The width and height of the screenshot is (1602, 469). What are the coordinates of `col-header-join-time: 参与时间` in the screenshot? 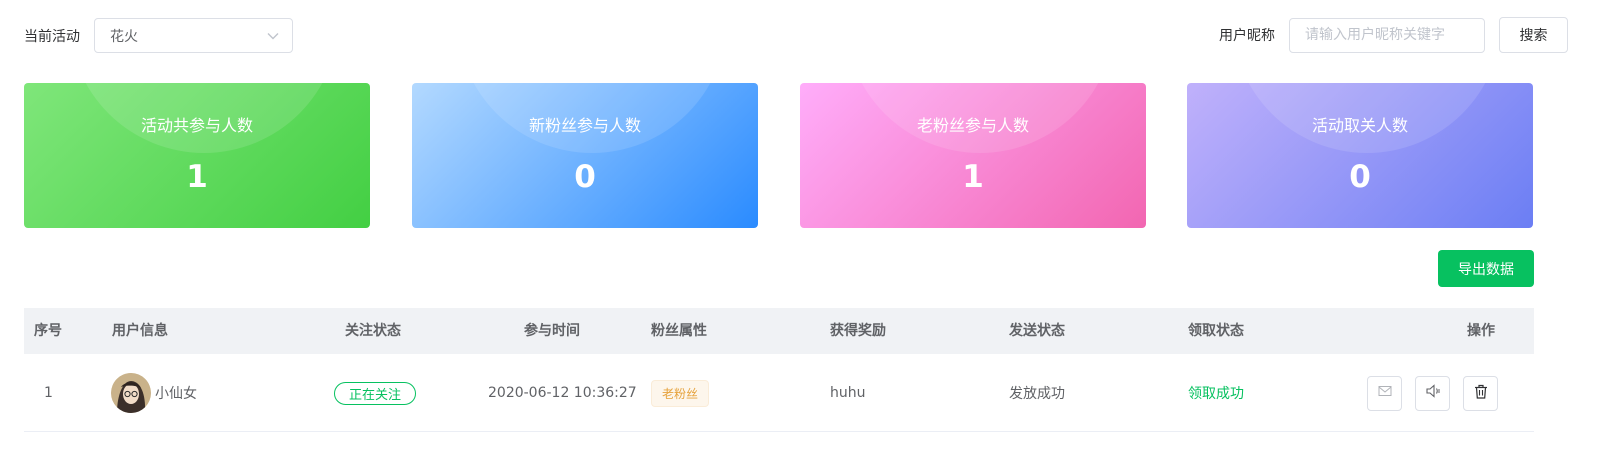 It's located at (552, 331).